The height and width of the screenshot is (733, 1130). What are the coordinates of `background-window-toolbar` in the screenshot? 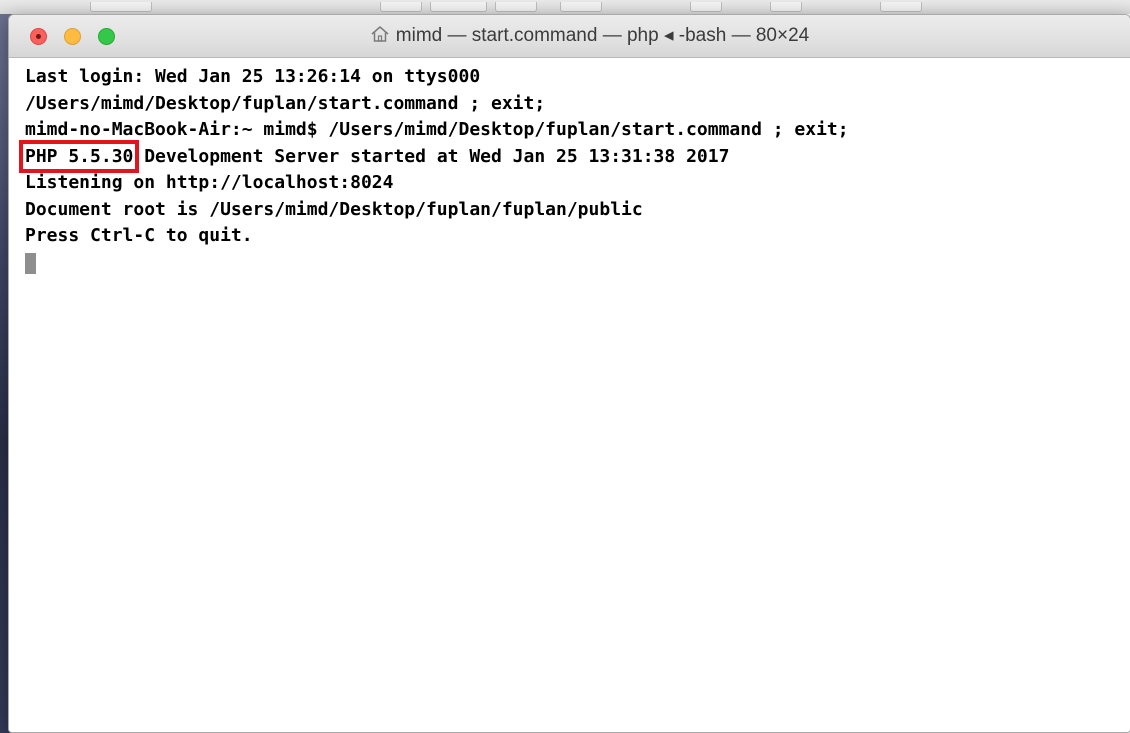 It's located at (565, 7).